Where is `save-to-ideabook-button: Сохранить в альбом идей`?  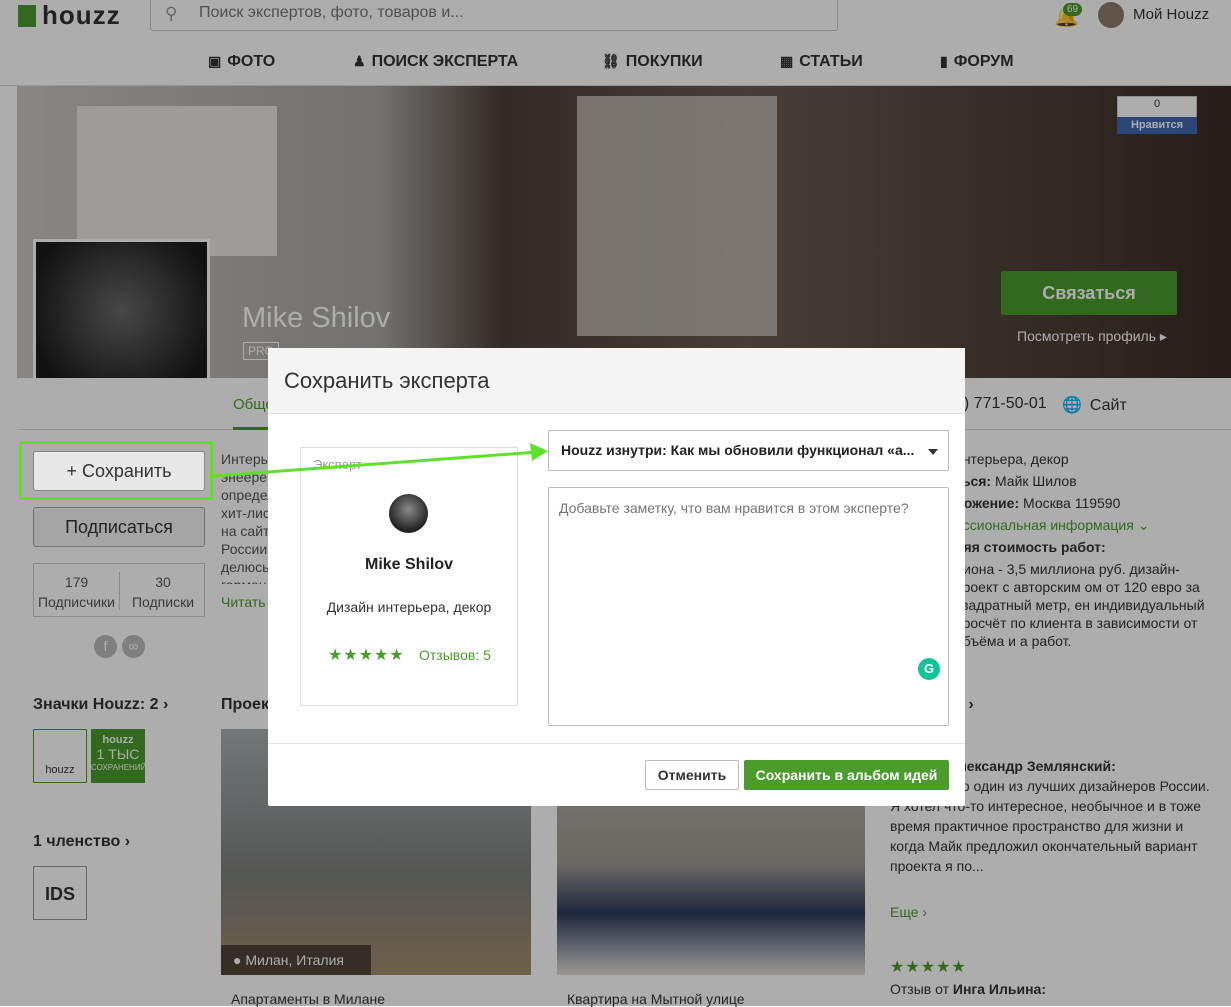
save-to-ideabook-button: Сохранить в альбом идей is located at coordinates (846, 775).